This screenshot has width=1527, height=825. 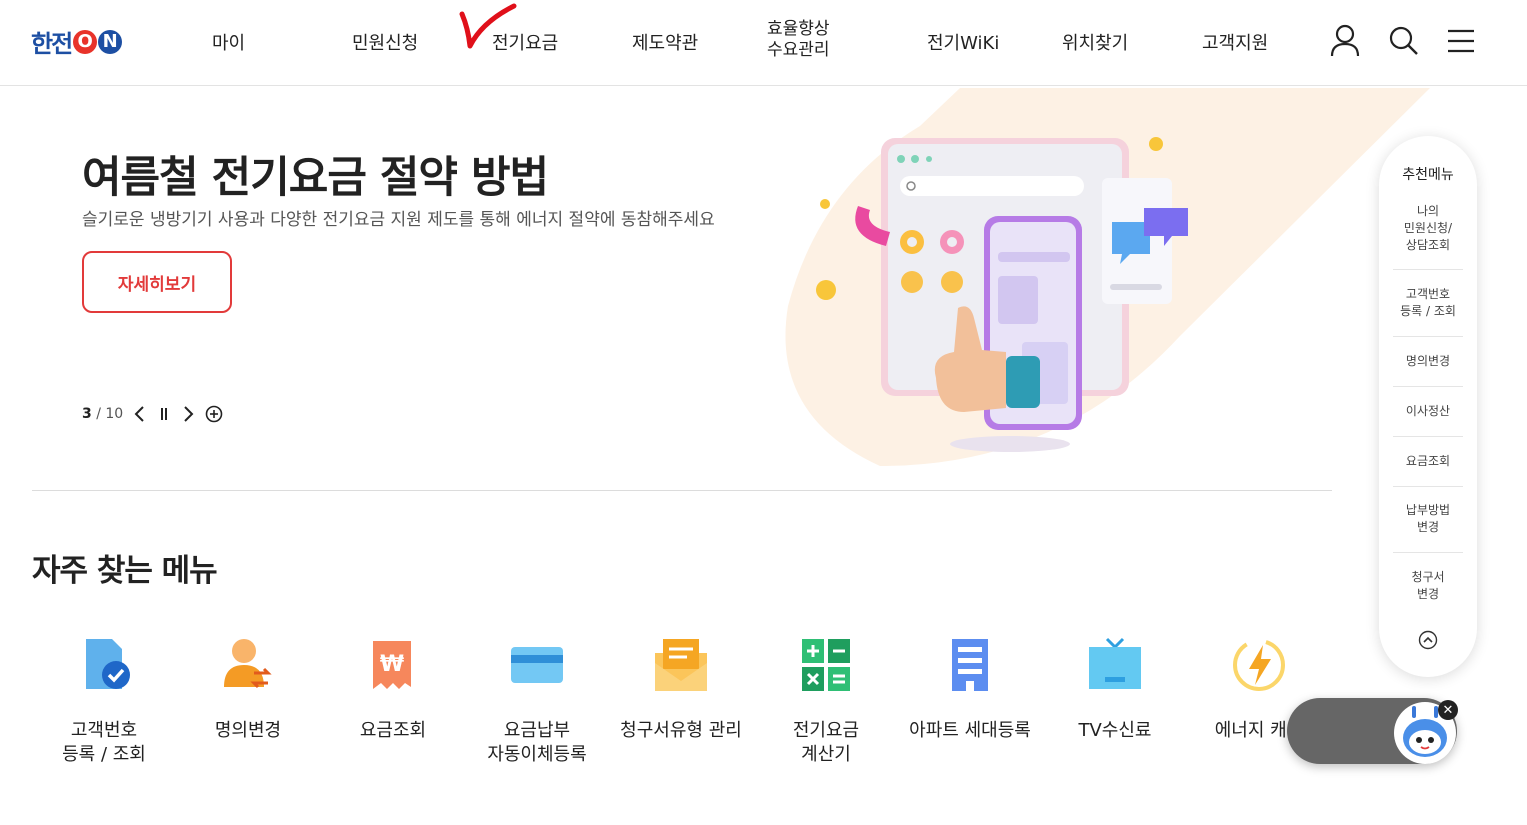 I want to click on customer-id-icon, so click(x=108, y=664).